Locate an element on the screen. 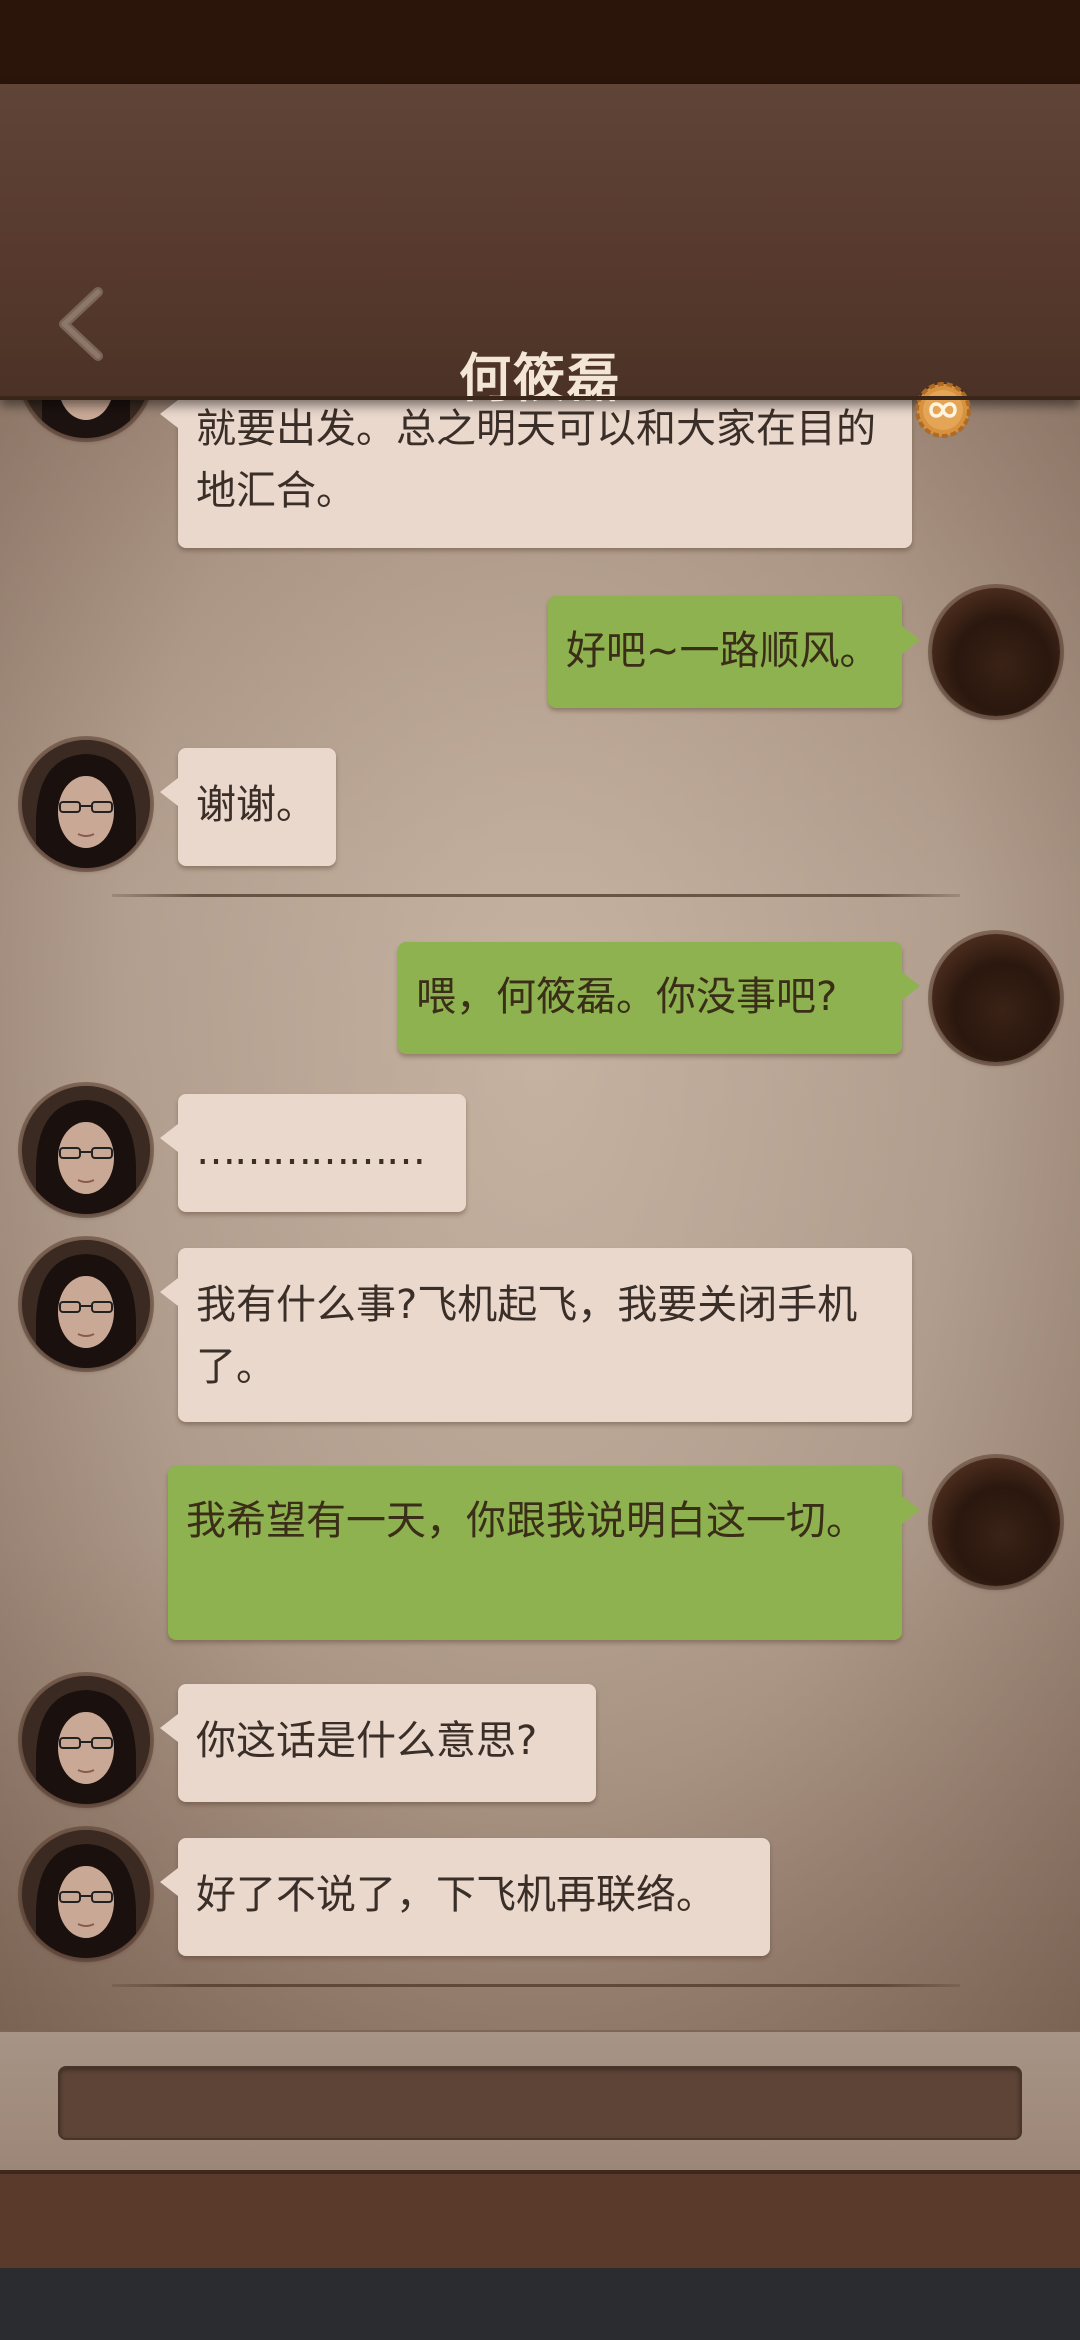 The height and width of the screenshot is (2340, 1080). message-bubble-incoming: 谢谢。 is located at coordinates (248, 807).